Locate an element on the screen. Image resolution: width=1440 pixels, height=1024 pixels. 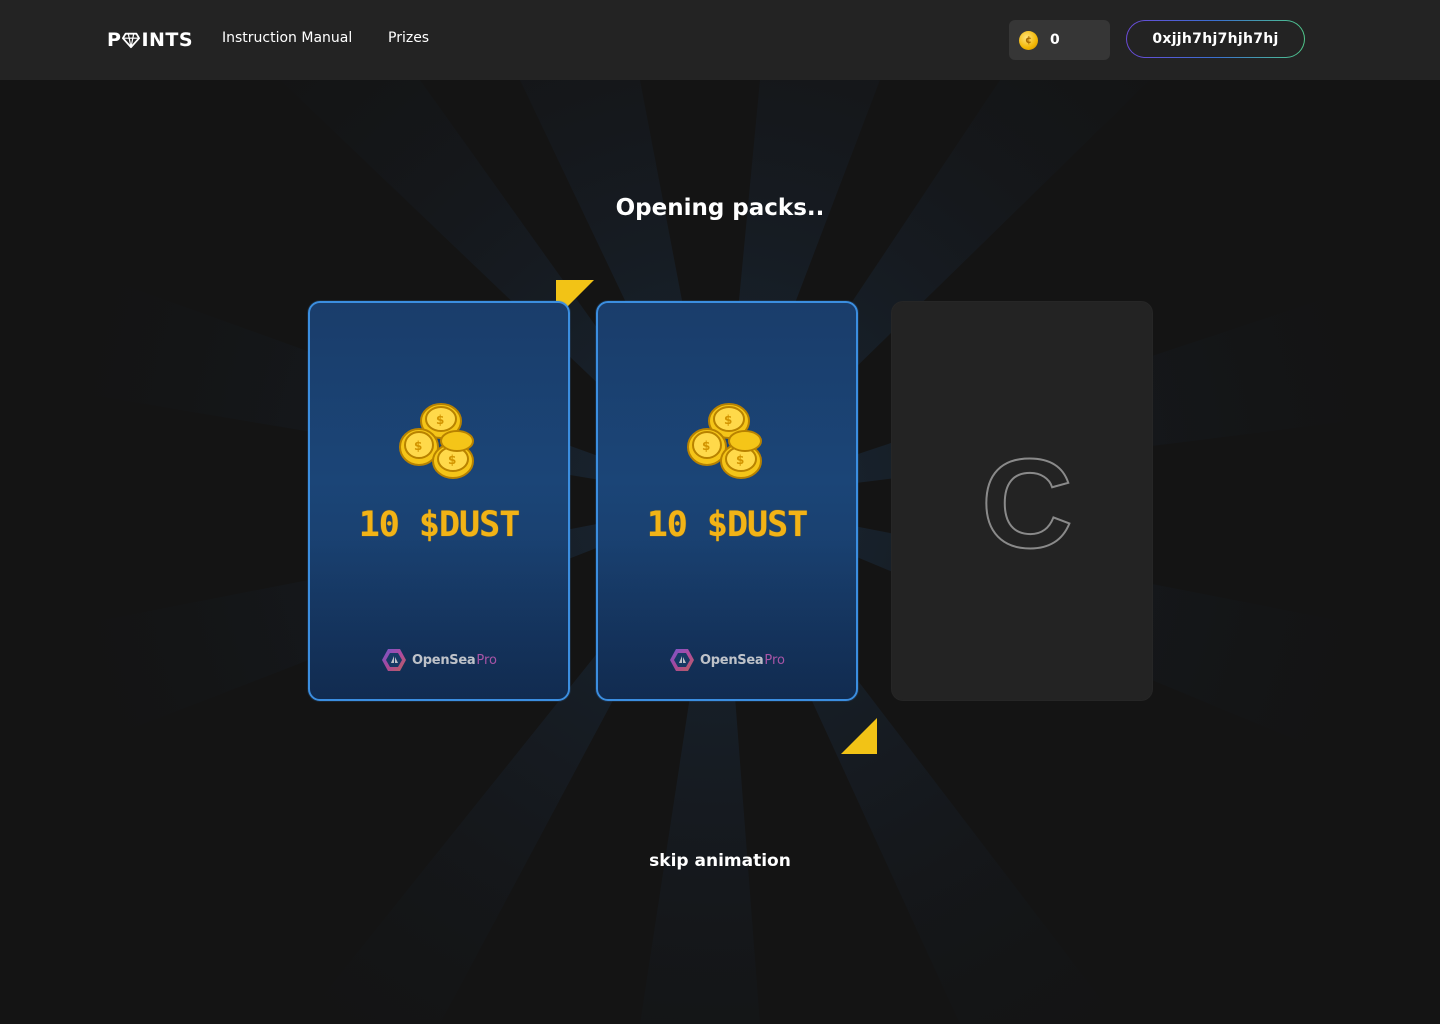
gem-icon is located at coordinates (131, 40).